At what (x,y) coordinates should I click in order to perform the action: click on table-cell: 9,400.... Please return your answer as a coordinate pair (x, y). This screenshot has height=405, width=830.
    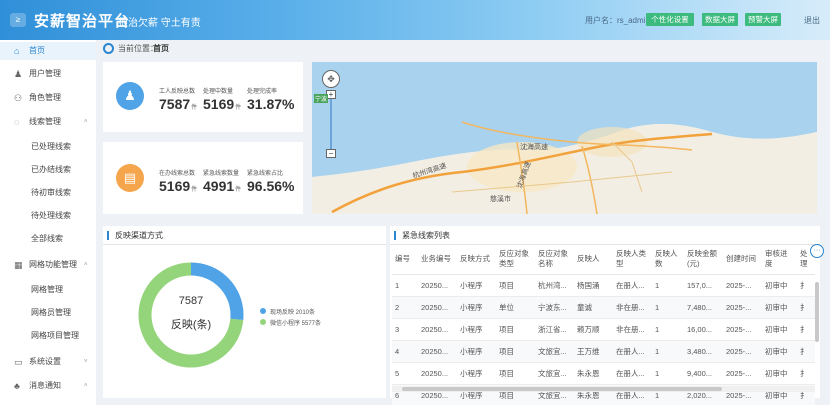
    Looking at the image, I should click on (703, 373).